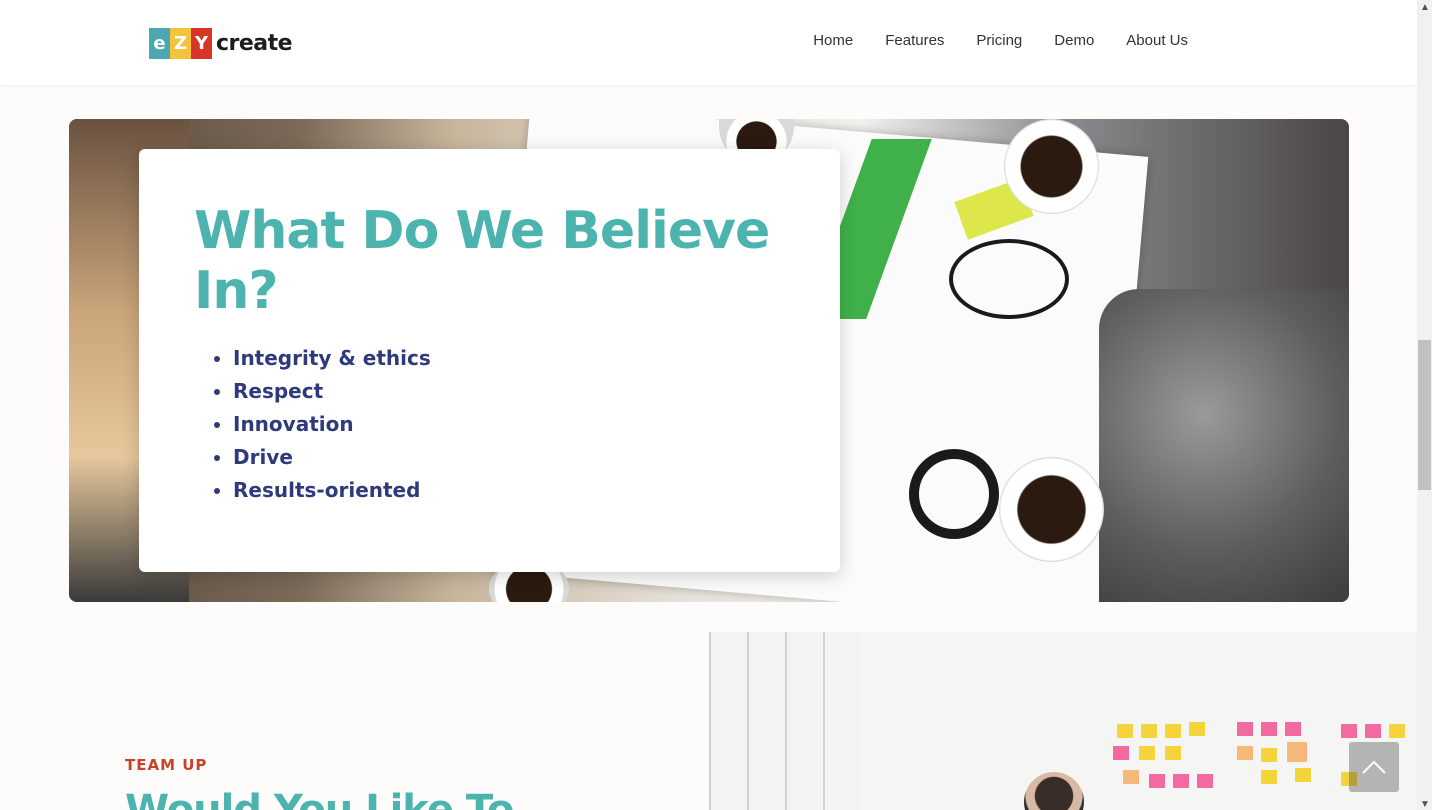 This screenshot has width=1432, height=810. Describe the element at coordinates (254, 43) in the screenshot. I see `logo-word: create` at that location.